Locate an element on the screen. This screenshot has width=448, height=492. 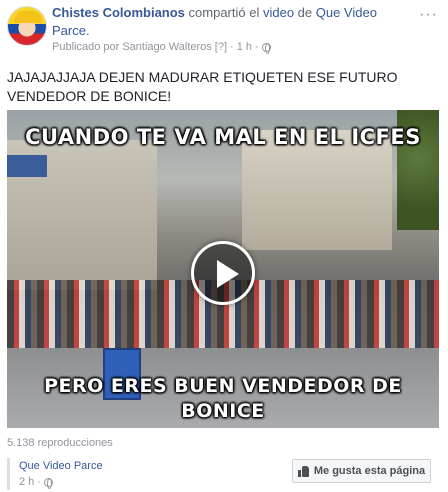
like-page-button: Me gusta esta página is located at coordinates (361, 471).